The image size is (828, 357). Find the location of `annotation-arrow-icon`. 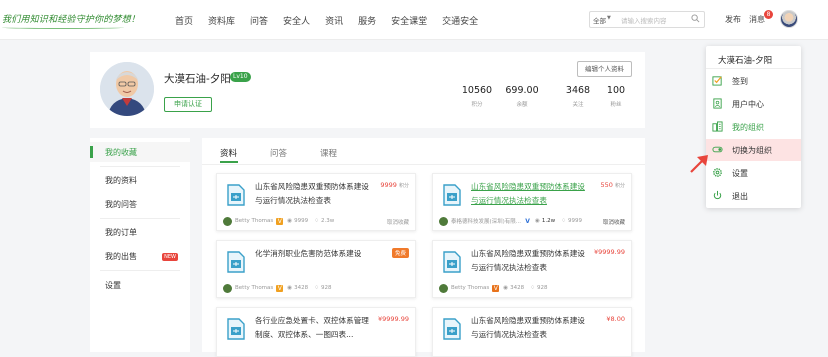

annotation-arrow-icon is located at coordinates (699, 164).